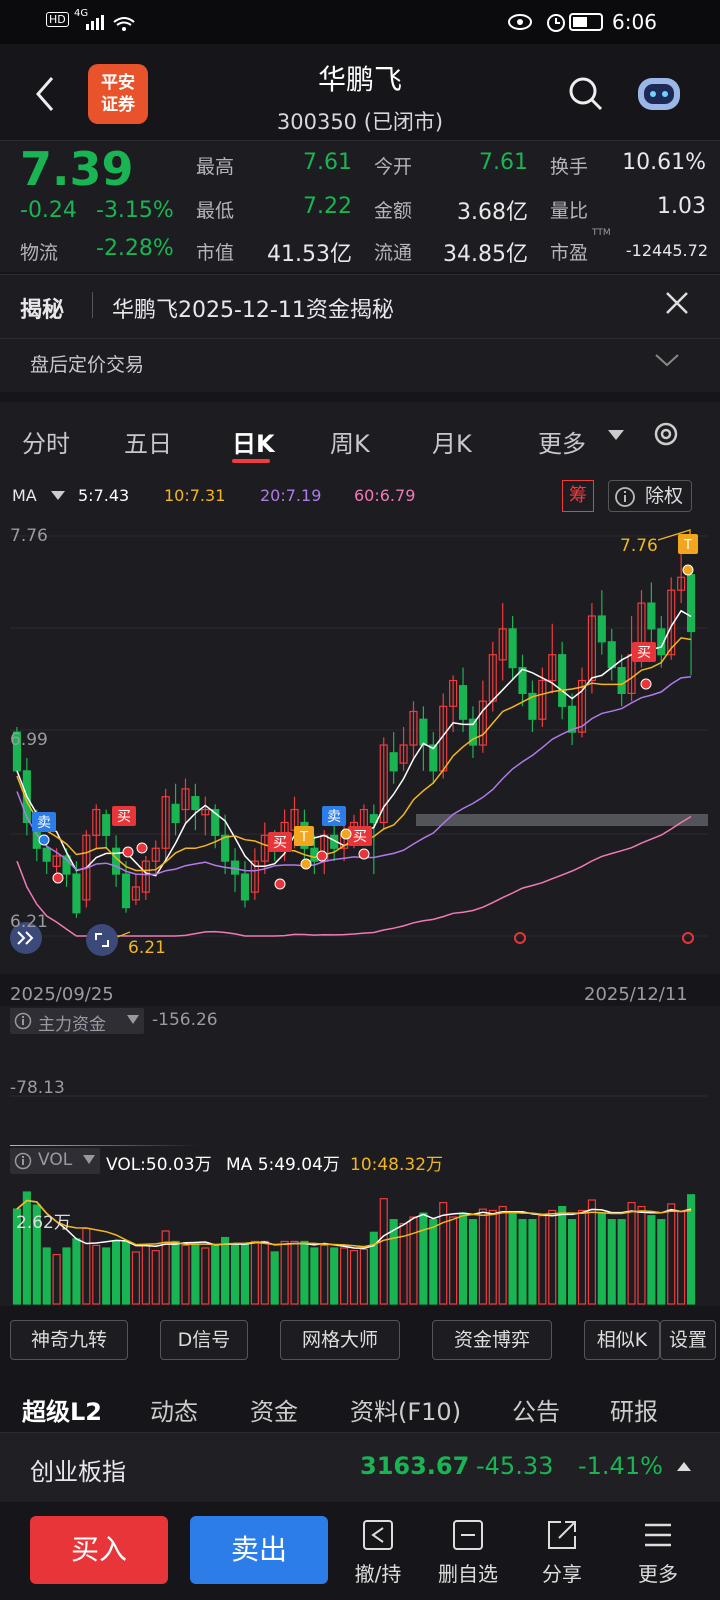 The image size is (720, 1600). Describe the element at coordinates (667, 360) in the screenshot. I see `chevron-down-icon` at that location.